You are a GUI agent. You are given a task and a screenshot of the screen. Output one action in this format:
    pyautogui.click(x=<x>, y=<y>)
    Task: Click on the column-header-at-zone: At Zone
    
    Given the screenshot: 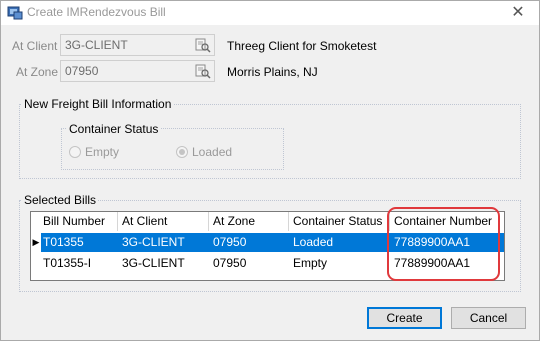 What is the action you would take?
    pyautogui.click(x=249, y=221)
    